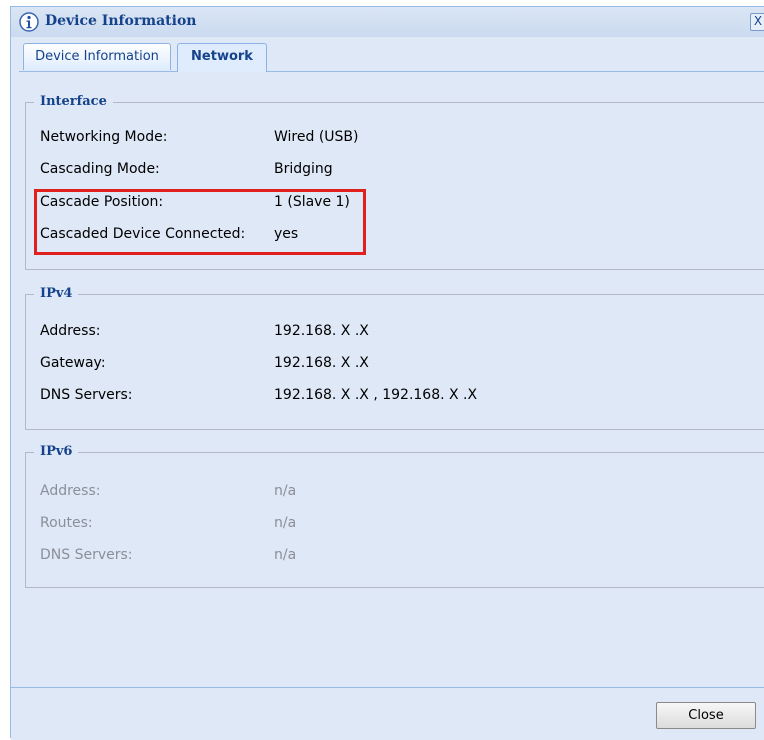 This screenshot has height=740, width=764. I want to click on ipv6-address-value: n/a, so click(285, 491).